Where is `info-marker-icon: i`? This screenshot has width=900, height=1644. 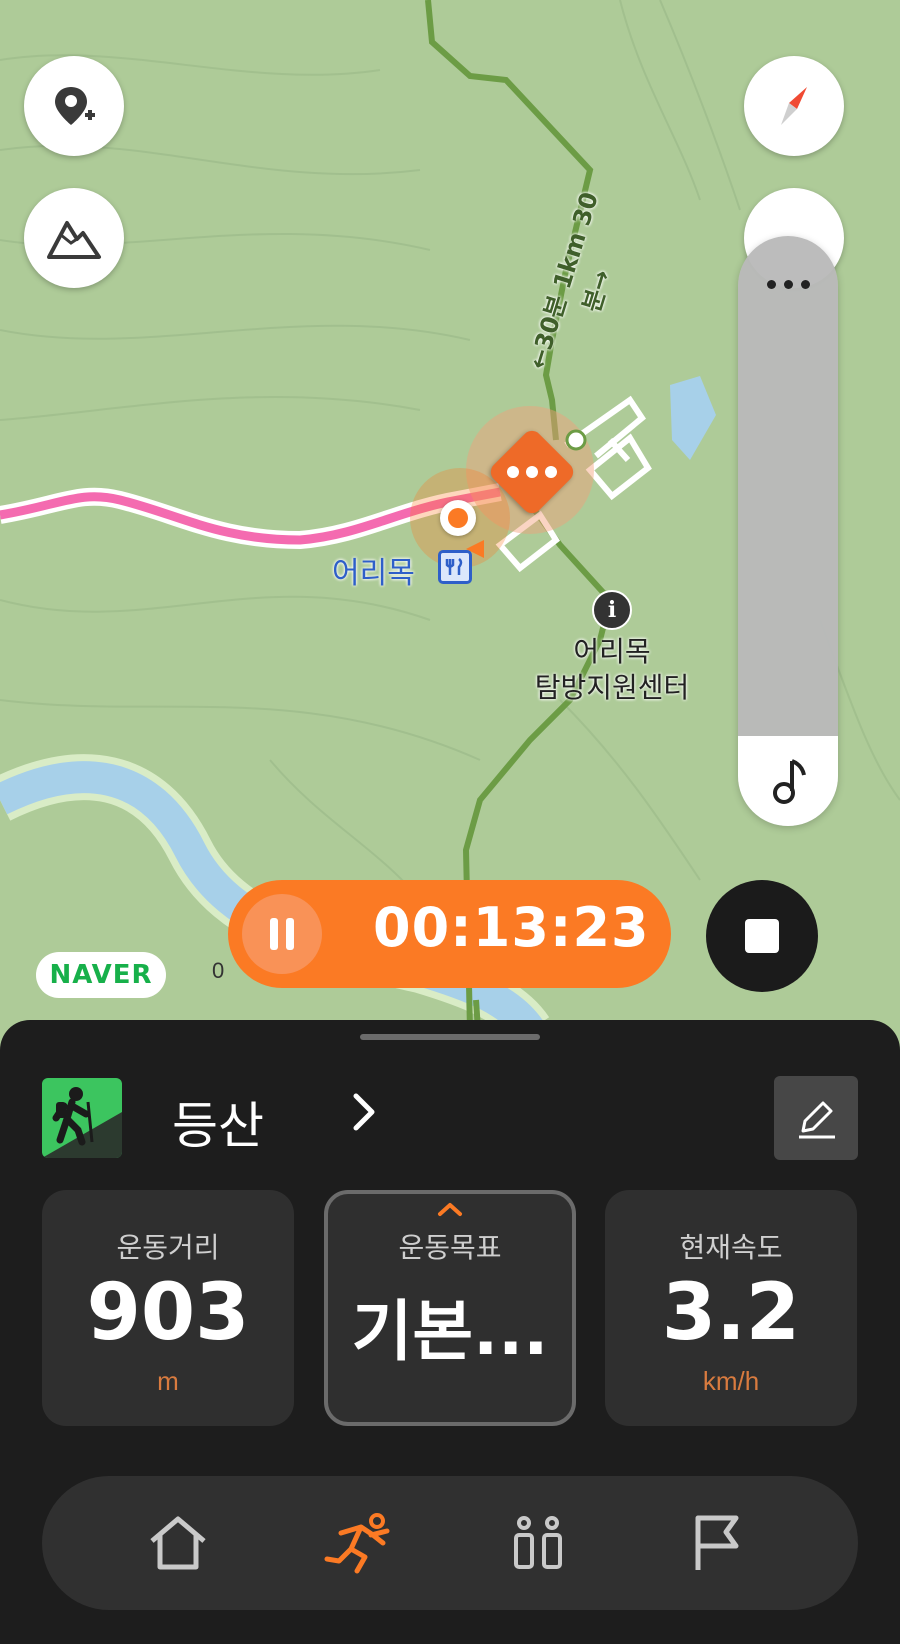
info-marker-icon: i is located at coordinates (612, 610).